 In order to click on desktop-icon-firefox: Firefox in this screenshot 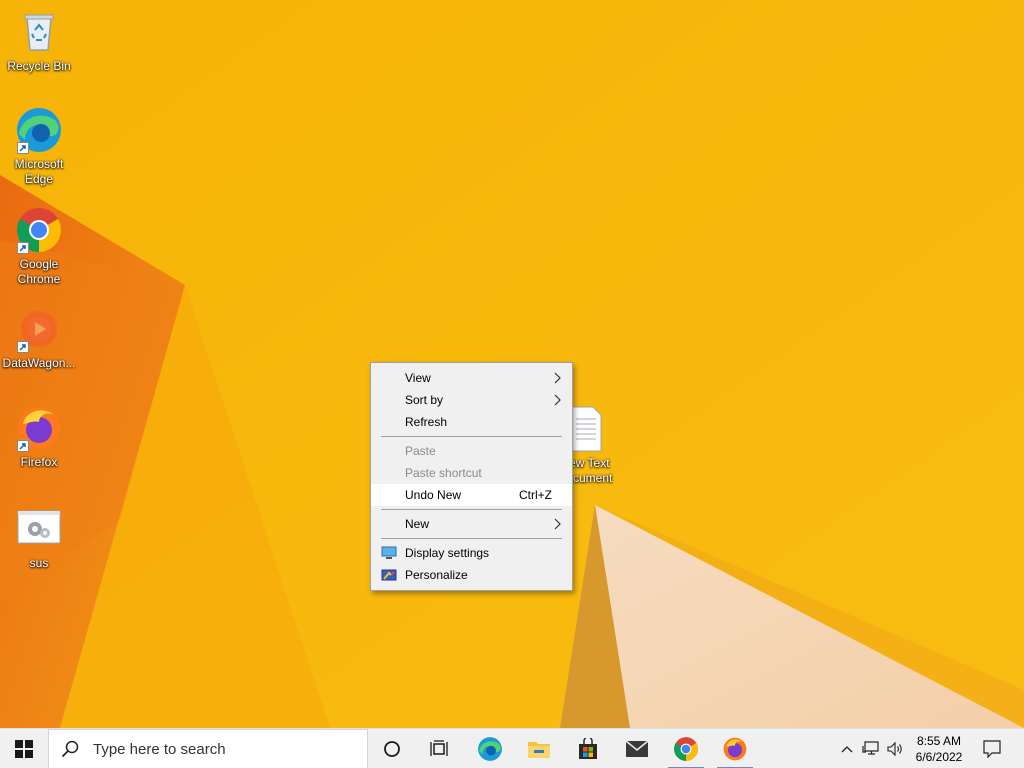, I will do `click(39, 437)`.